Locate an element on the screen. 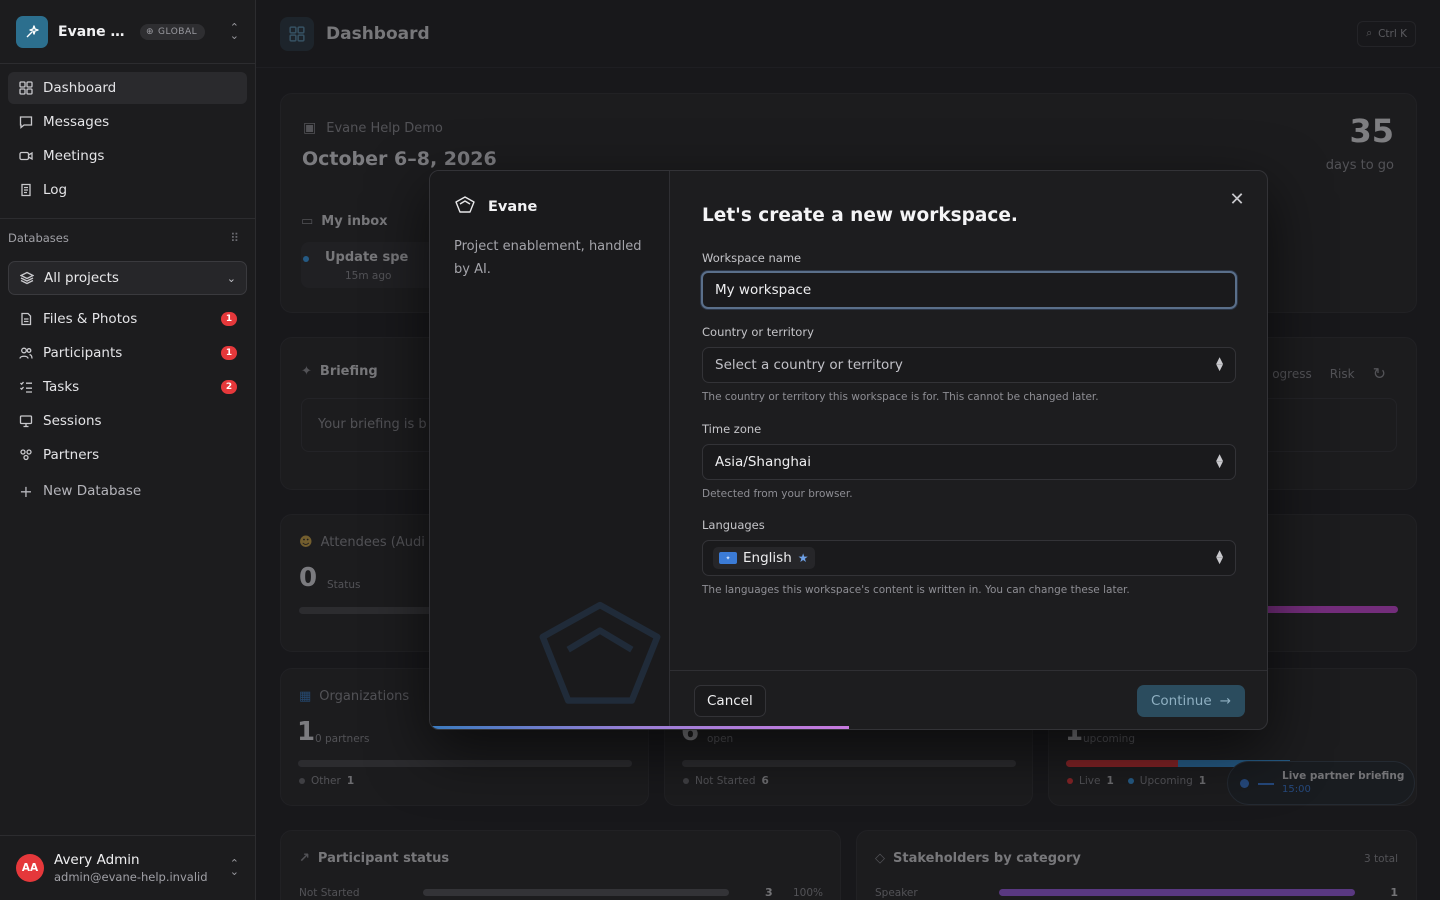 Image resolution: width=1440 pixels, height=900 pixels. log-icon is located at coordinates (26, 190).